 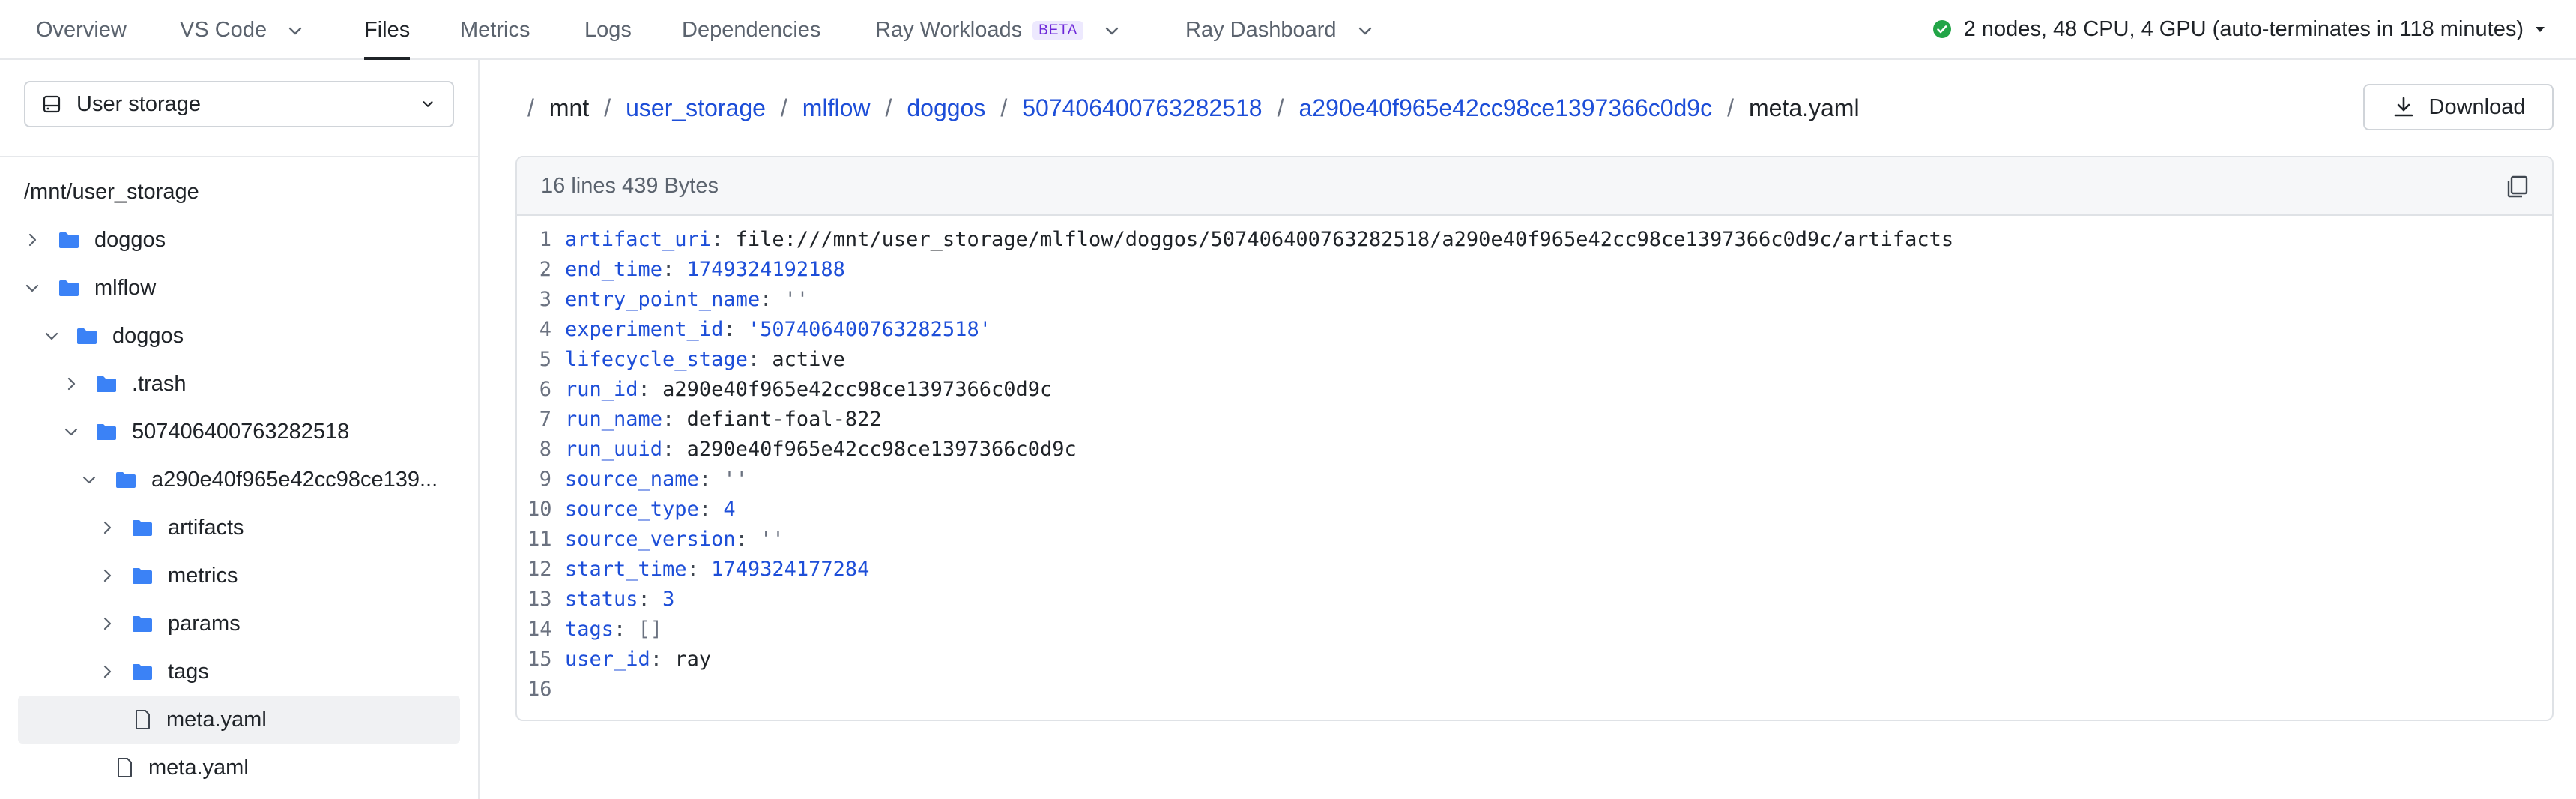 I want to click on yaml-value: active, so click(x=808, y=359).